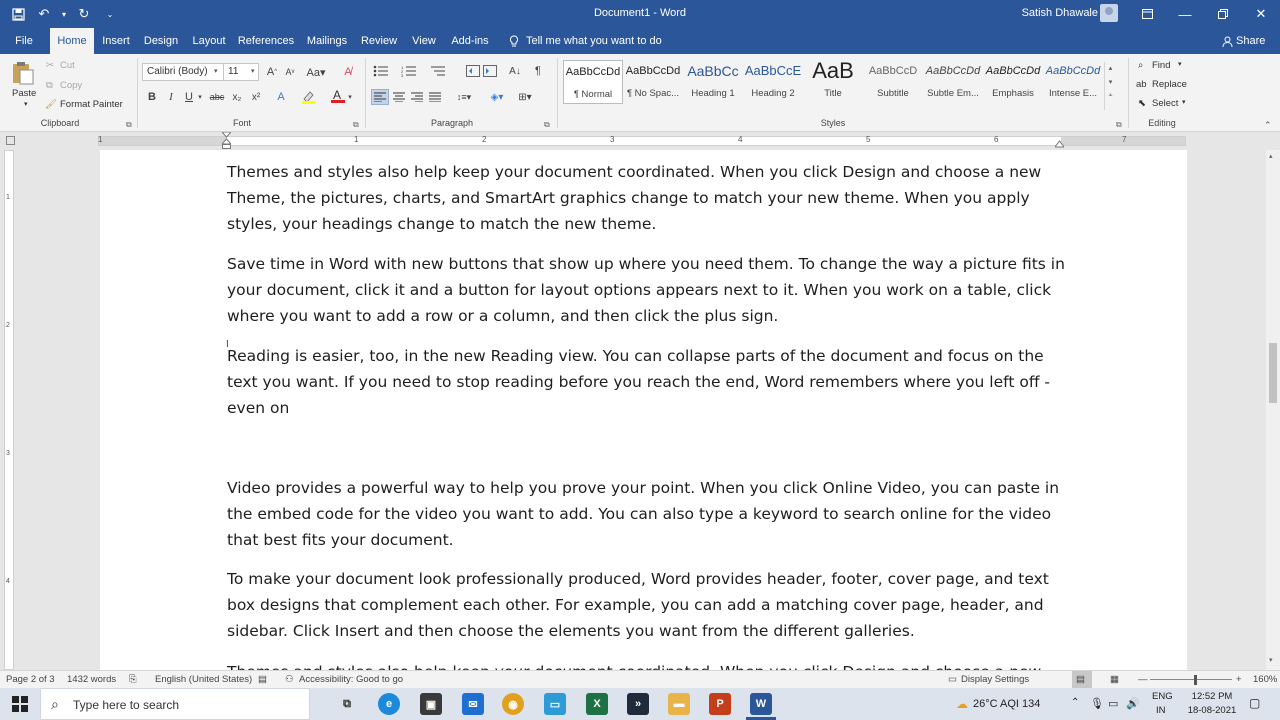 The image size is (1280, 720). What do you see at coordinates (1273, 410) in the screenshot?
I see `vertical-scrollbar: ▴ ▾` at bounding box center [1273, 410].